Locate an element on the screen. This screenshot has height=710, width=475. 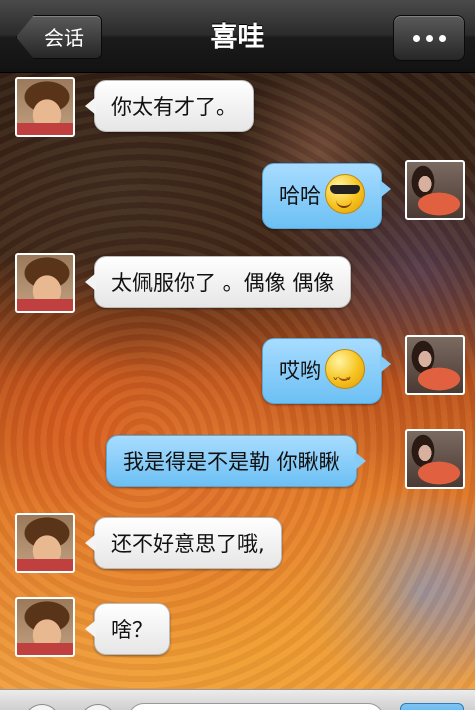
message-input-bar is located at coordinates (237, 699).